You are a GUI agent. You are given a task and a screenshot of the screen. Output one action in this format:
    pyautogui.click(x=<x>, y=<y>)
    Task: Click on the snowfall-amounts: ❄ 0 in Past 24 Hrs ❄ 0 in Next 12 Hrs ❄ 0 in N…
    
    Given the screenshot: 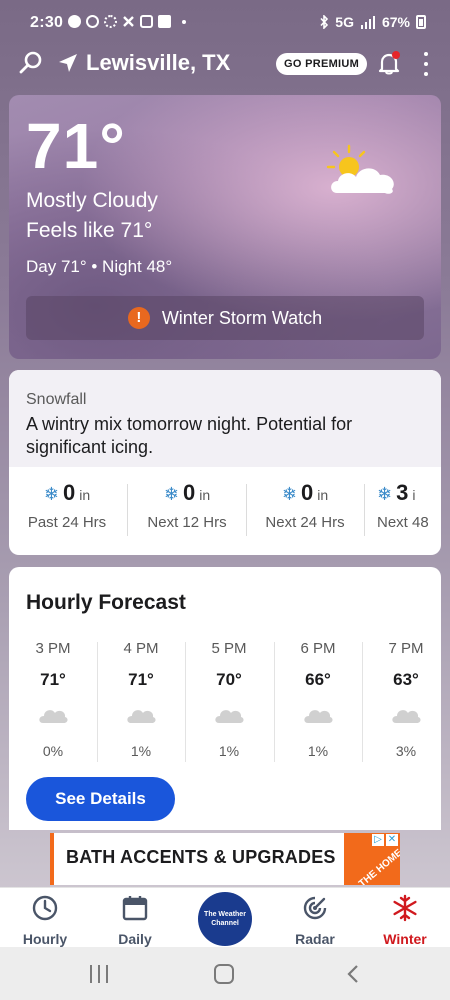 What is the action you would take?
    pyautogui.click(x=225, y=510)
    